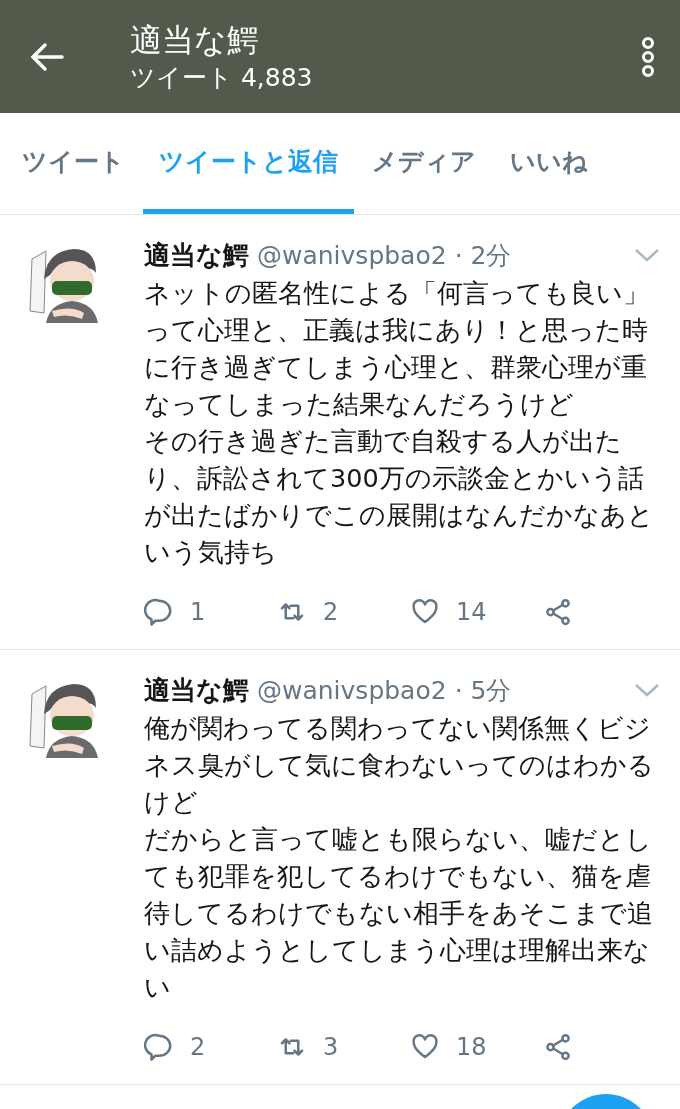 This screenshot has height=1109, width=680. What do you see at coordinates (399, 765) in the screenshot?
I see `tweet-text: 俺が関わってる関わってない関係無くビジネス臭がして気に食わないってのはわかるけど` at bounding box center [399, 765].